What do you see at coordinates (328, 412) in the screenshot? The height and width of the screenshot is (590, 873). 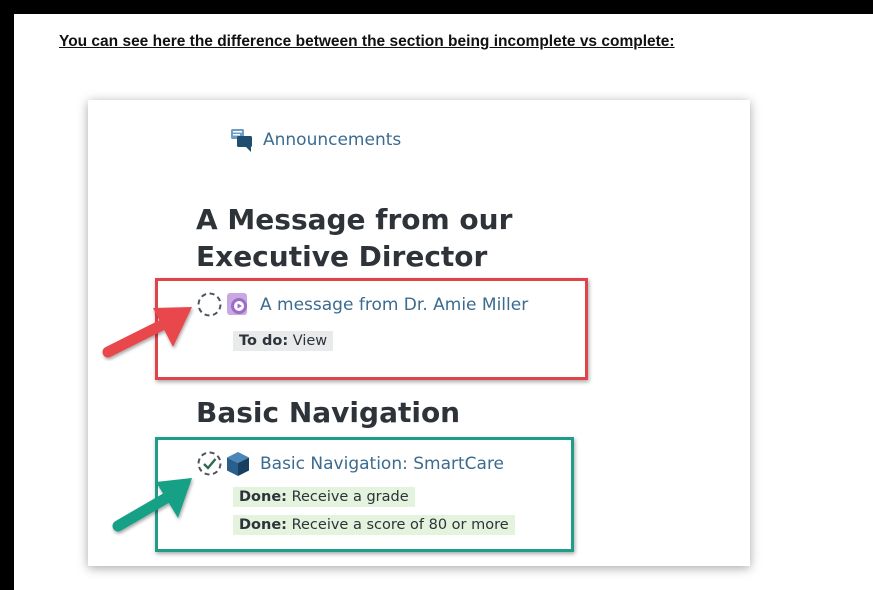 I see `section-title-basic-navigation: Basic Navigation` at bounding box center [328, 412].